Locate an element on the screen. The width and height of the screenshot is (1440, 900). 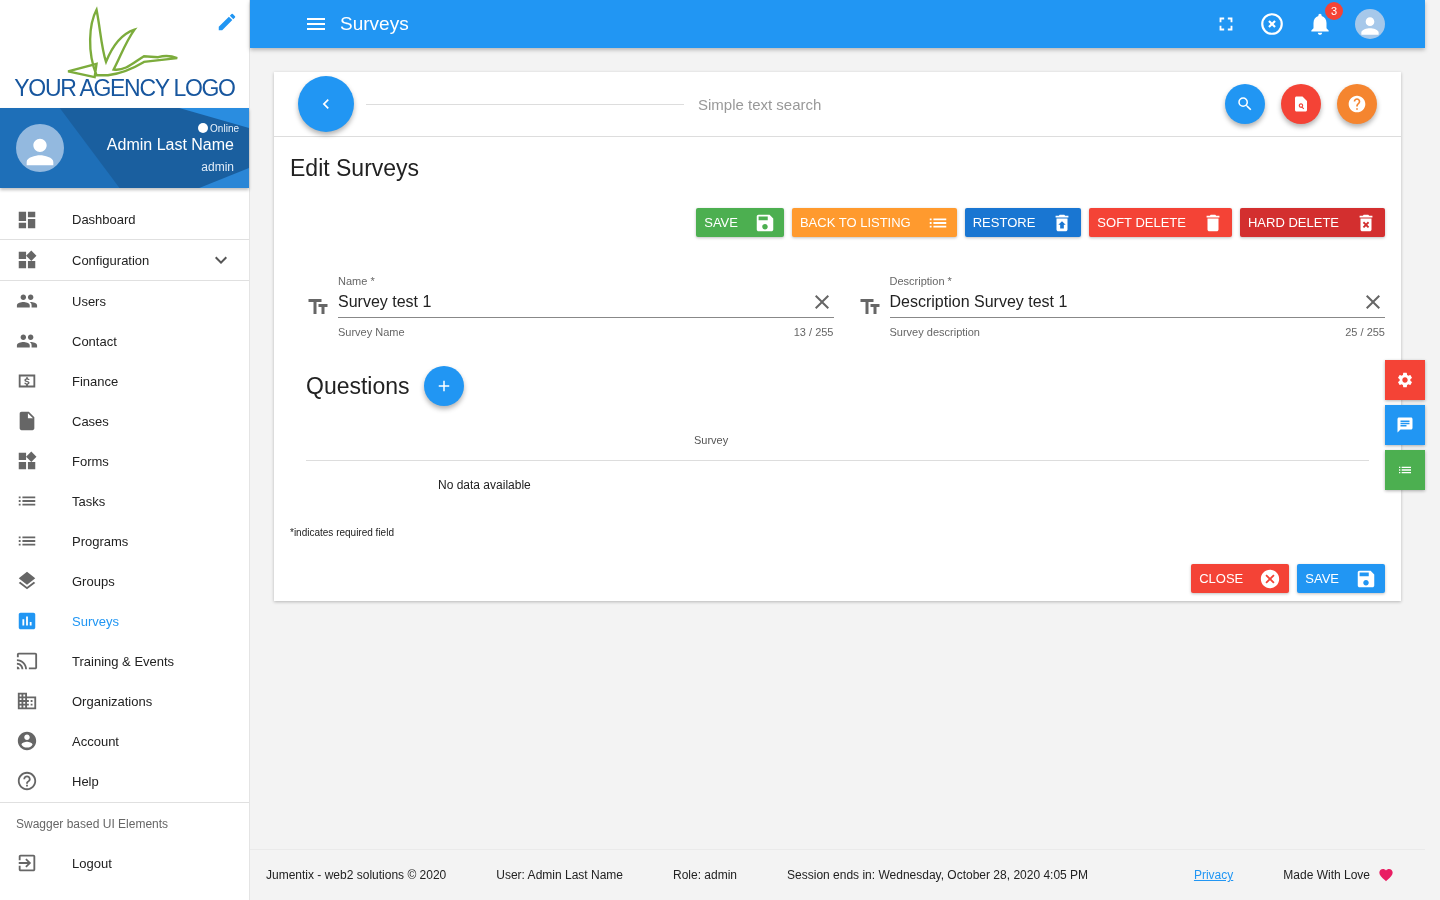
online-status: Online is located at coordinates (224, 128).